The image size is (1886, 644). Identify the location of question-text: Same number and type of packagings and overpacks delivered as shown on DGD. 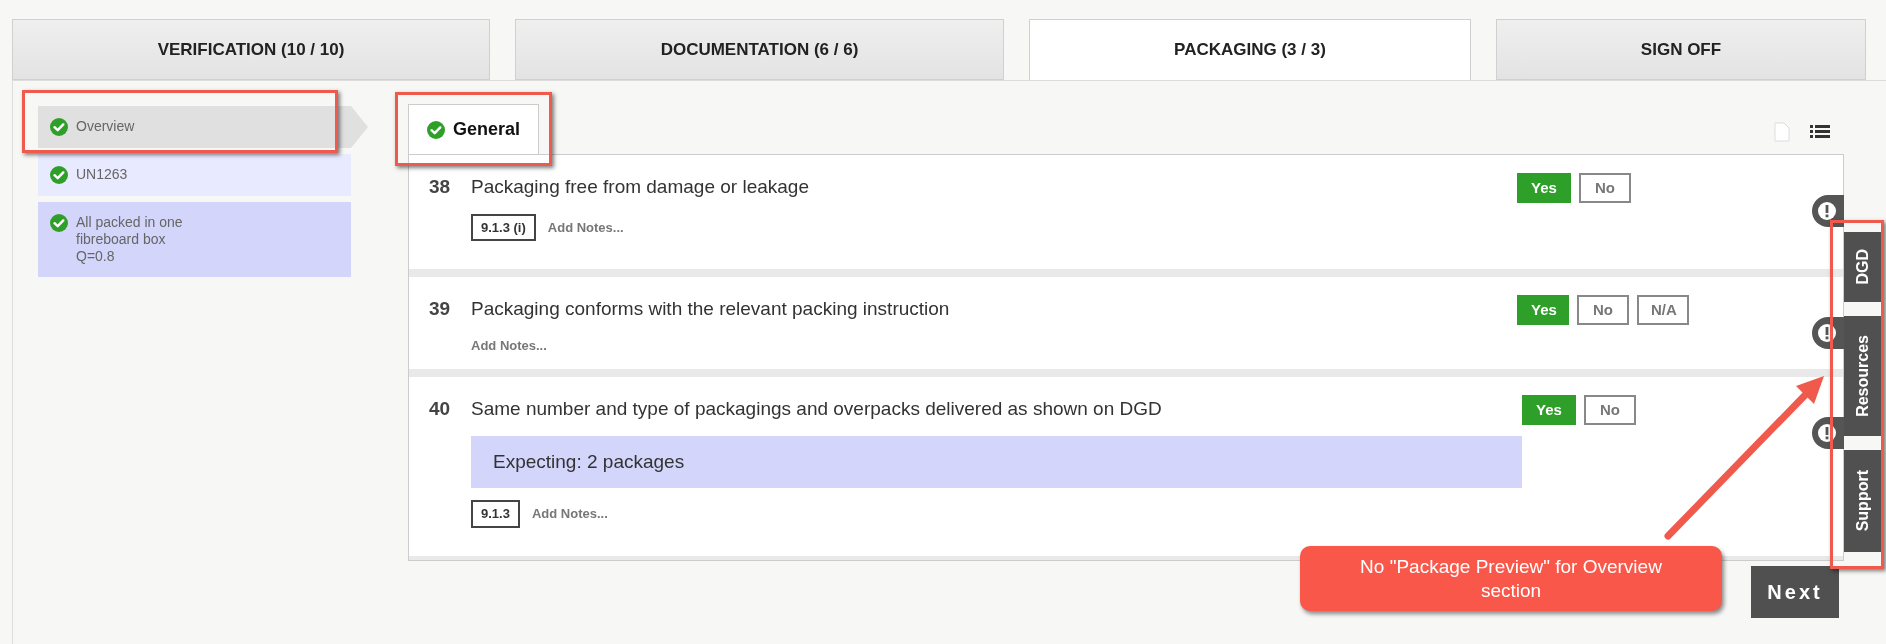
(817, 409).